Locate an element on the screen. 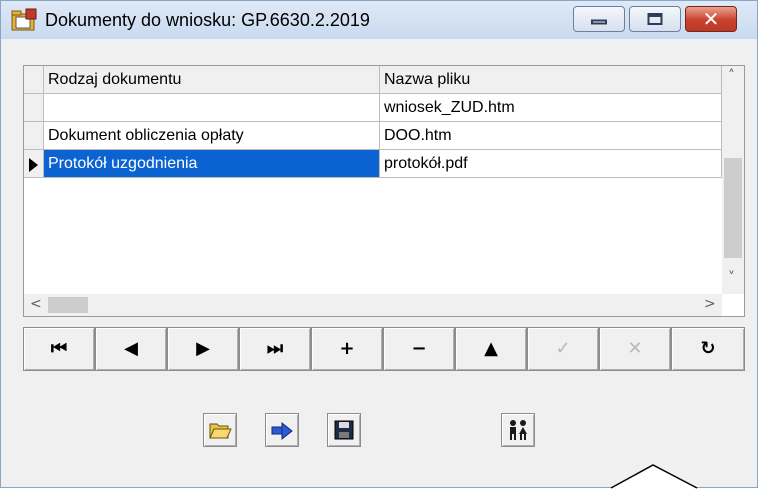  db-navigator: ⏮ ◀ ▶ ⏭ + − ▲ ✓ ✕ ↻ is located at coordinates (384, 350).